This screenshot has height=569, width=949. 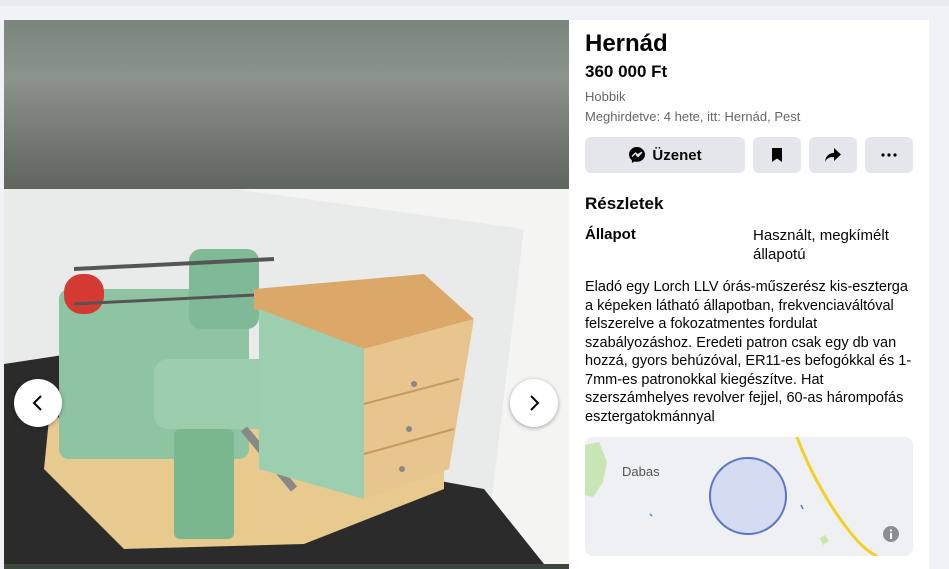 I want to click on listing-category: Hobbik, so click(x=605, y=96).